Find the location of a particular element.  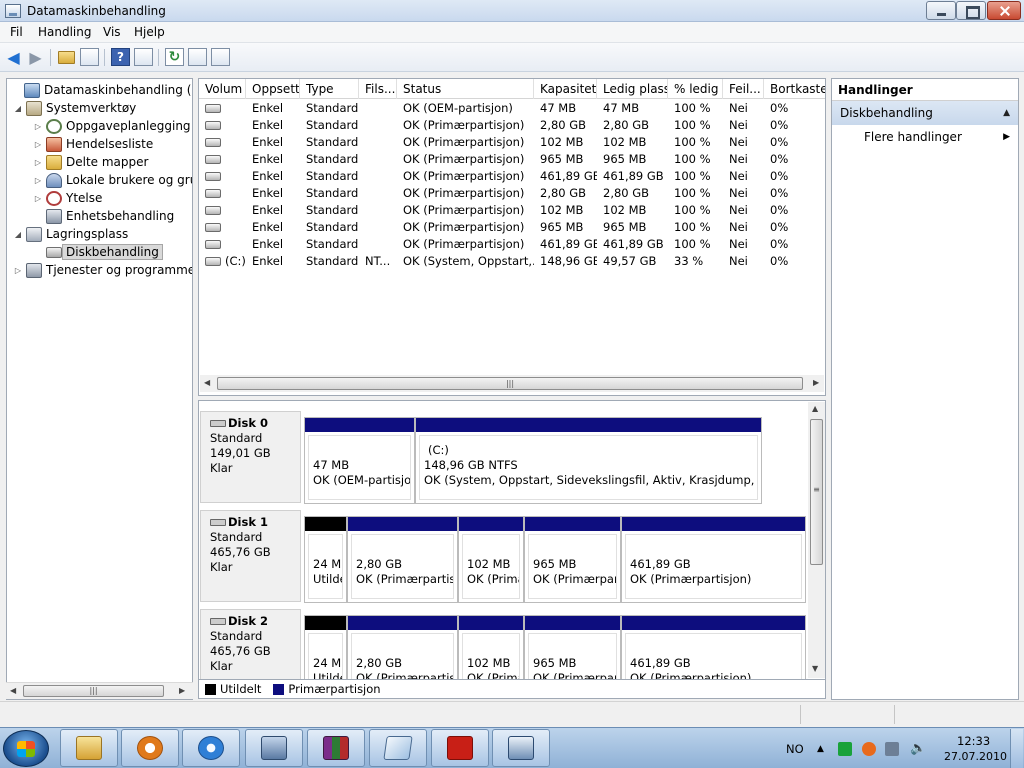

column-header-volume: Volum is located at coordinates (222, 89).